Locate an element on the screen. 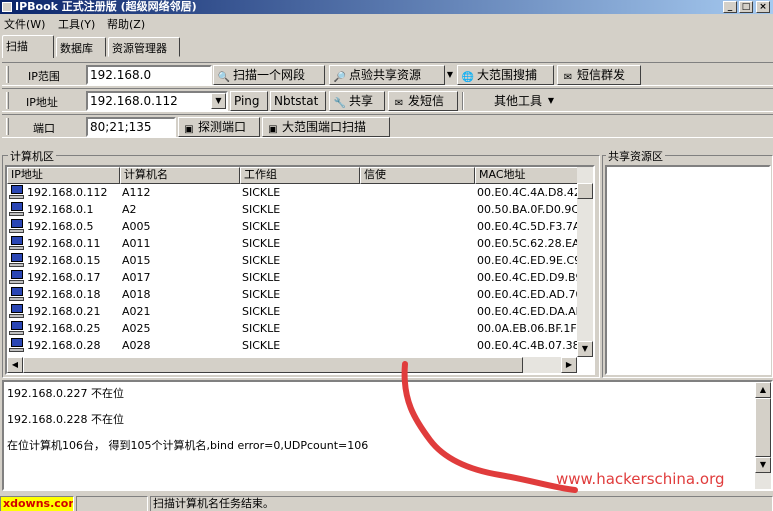  annotation-stroke is located at coordinates (489, 427).